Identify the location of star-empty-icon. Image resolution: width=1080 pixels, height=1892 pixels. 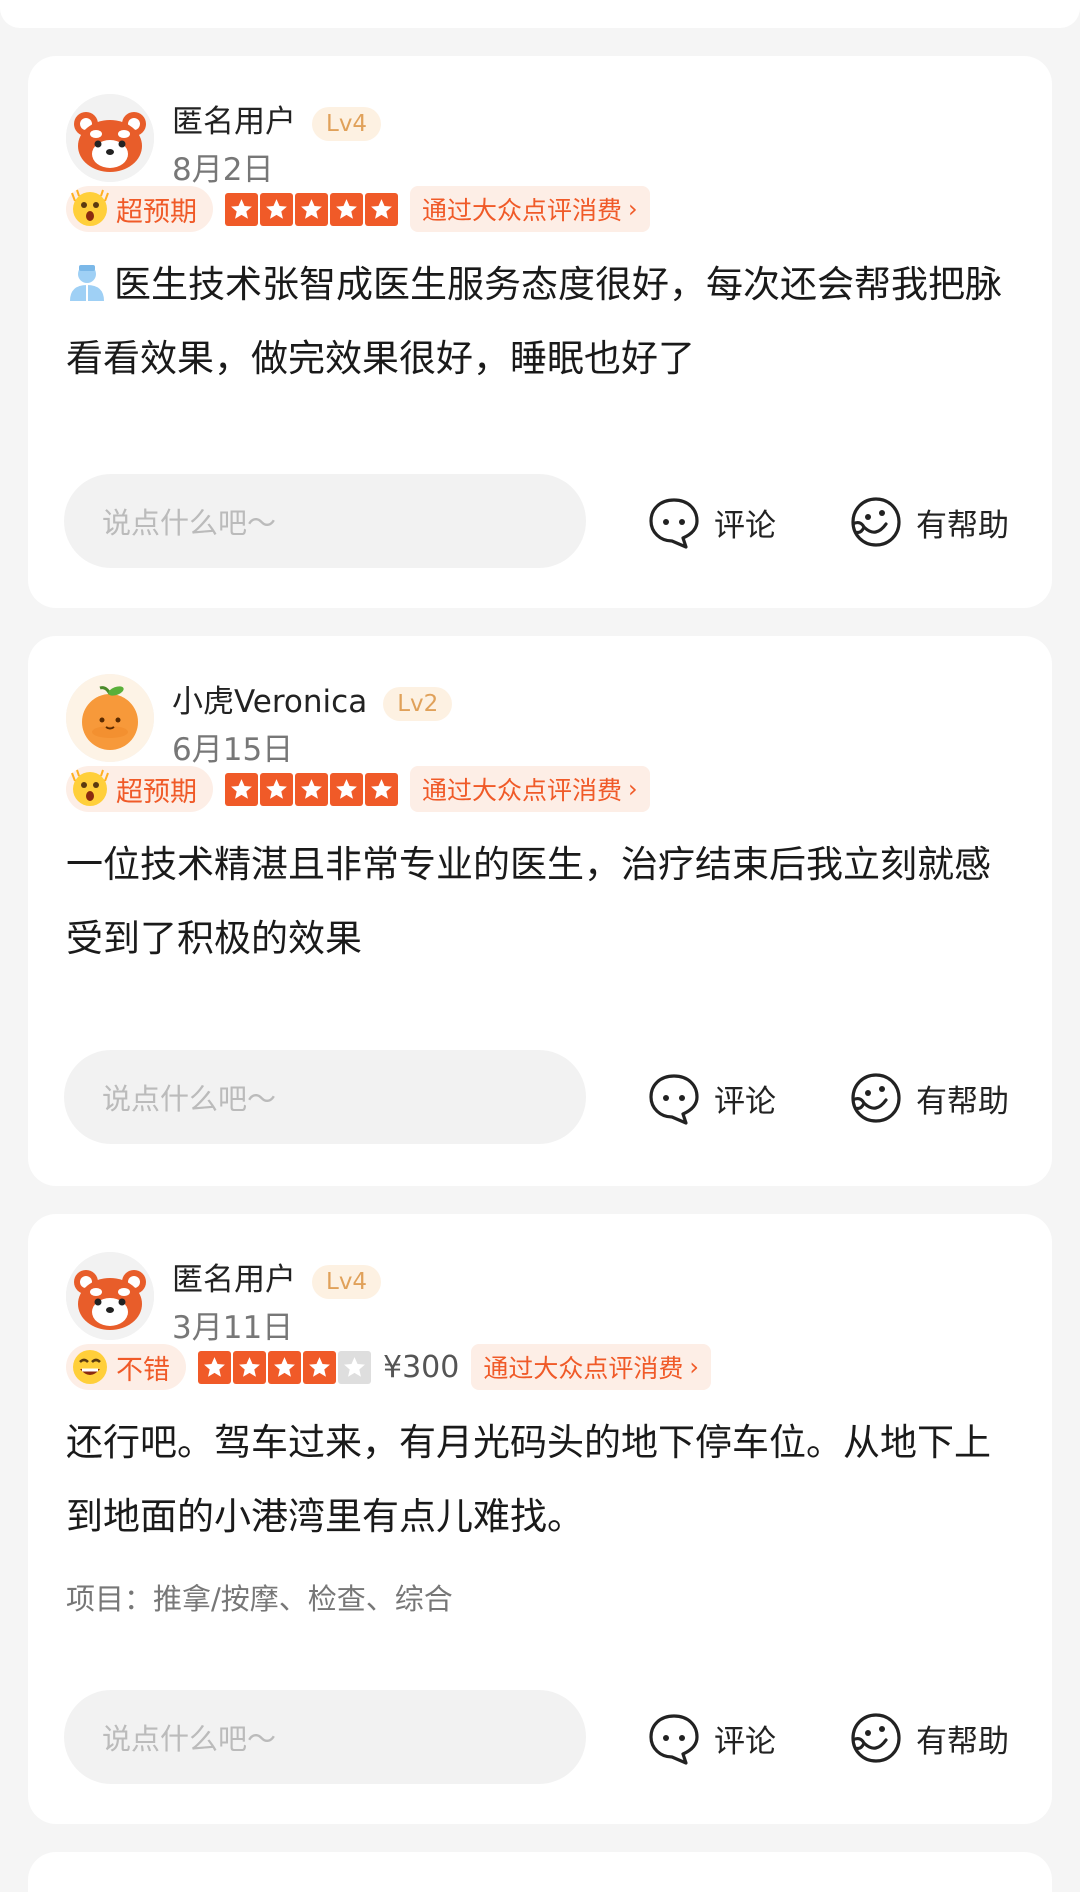
(354, 1367).